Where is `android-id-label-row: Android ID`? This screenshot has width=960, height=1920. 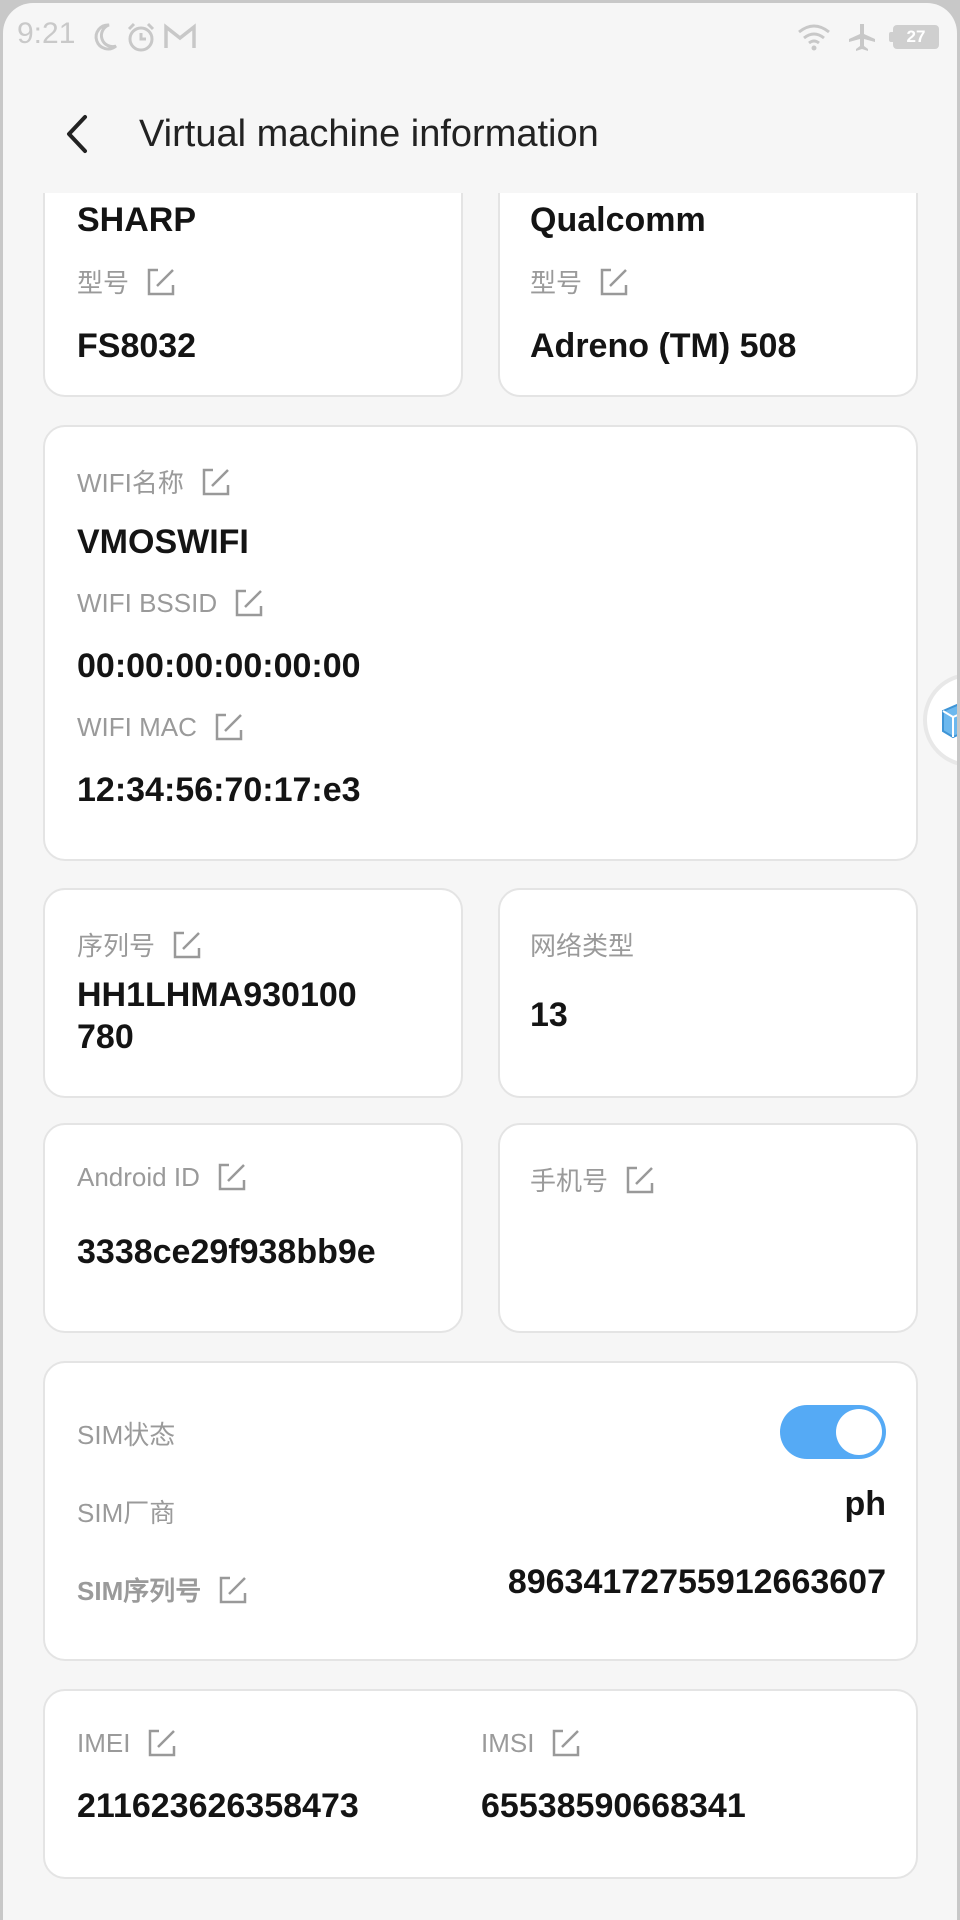
android-id-label-row: Android ID is located at coordinates (162, 1177).